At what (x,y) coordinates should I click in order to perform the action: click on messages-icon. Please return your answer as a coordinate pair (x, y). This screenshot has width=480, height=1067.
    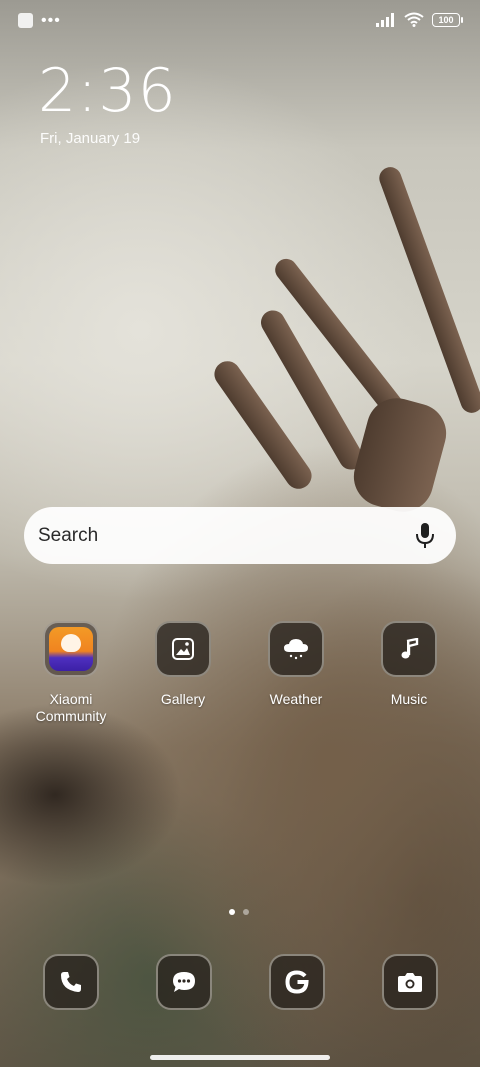
    Looking at the image, I should click on (184, 982).